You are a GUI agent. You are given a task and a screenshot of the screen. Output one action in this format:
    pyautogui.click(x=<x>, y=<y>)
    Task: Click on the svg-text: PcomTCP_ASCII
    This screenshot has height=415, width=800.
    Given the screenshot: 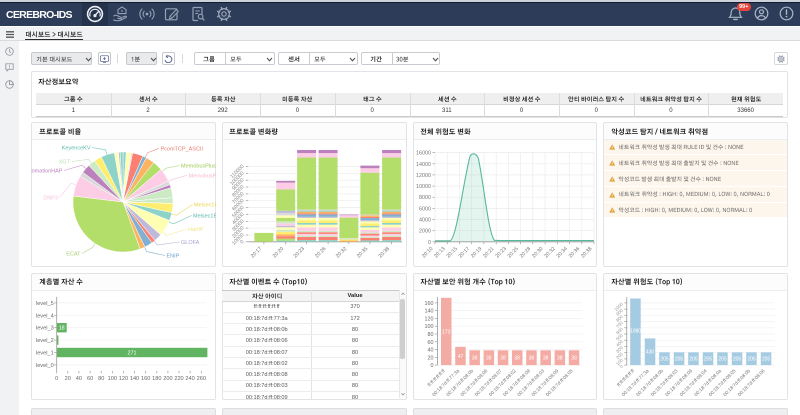 What is the action you would take?
    pyautogui.click(x=182, y=149)
    